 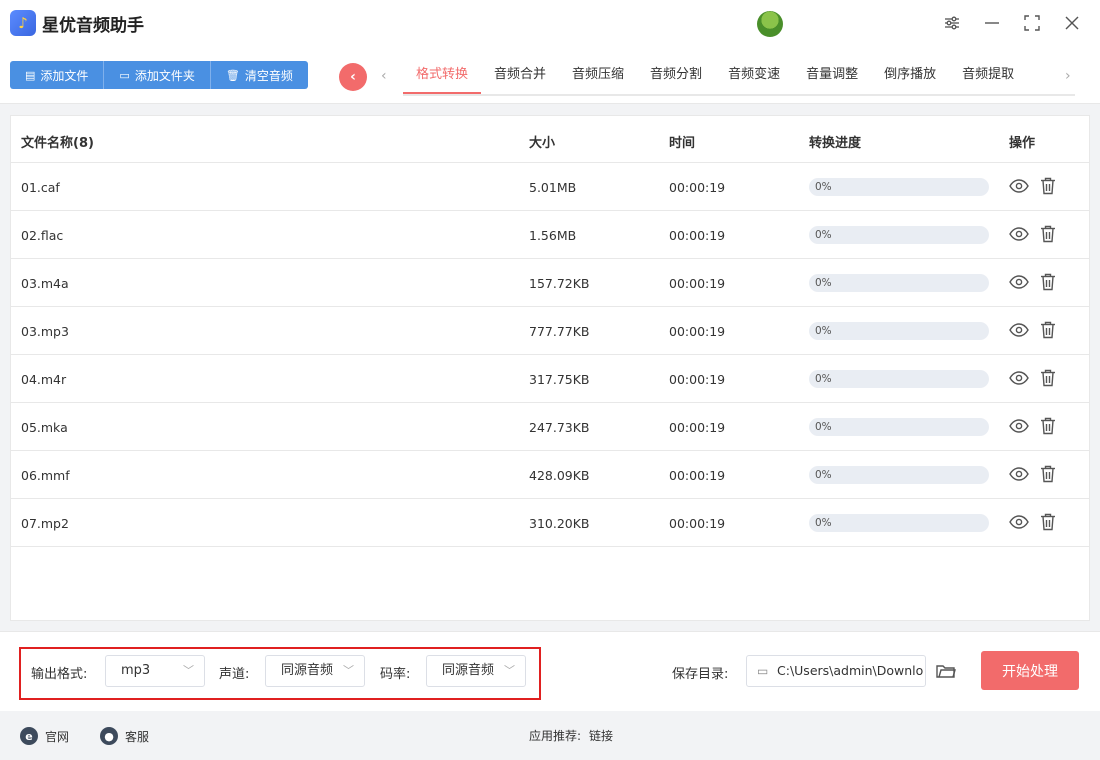 I want to click on file-size: 428.09KB, so click(x=559, y=475).